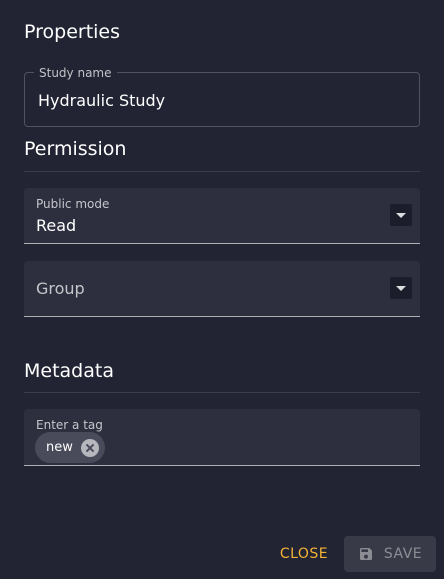 Image resolution: width=444 pixels, height=579 pixels. Describe the element at coordinates (403, 554) in the screenshot. I see `save-button-label: SAVE` at that location.